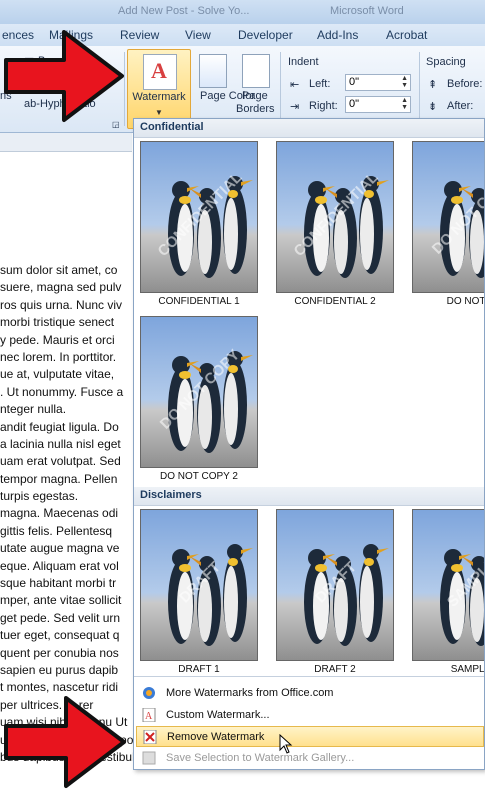 Image resolution: width=485 pixels, height=809 pixels. I want to click on thumbnail-caption: DO NOT C, so click(465, 301).